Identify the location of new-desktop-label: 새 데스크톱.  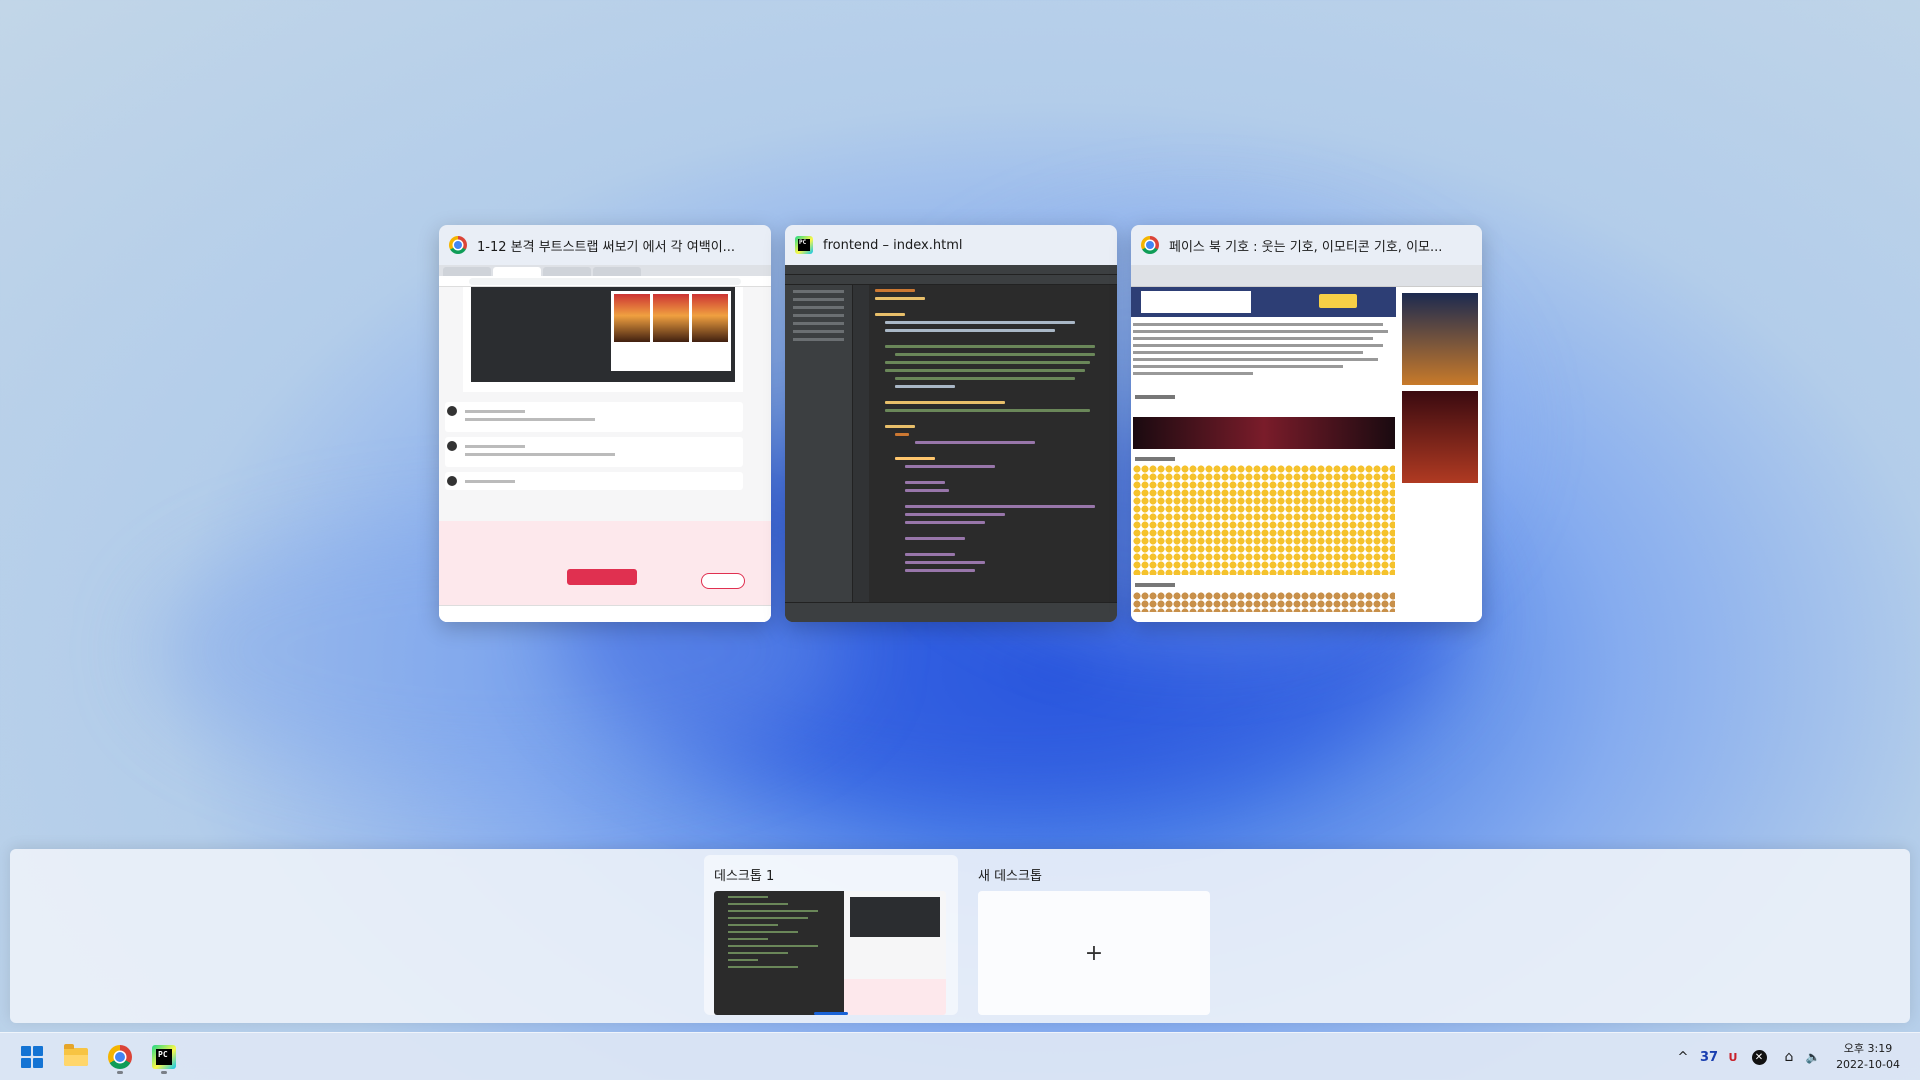
(1010, 876).